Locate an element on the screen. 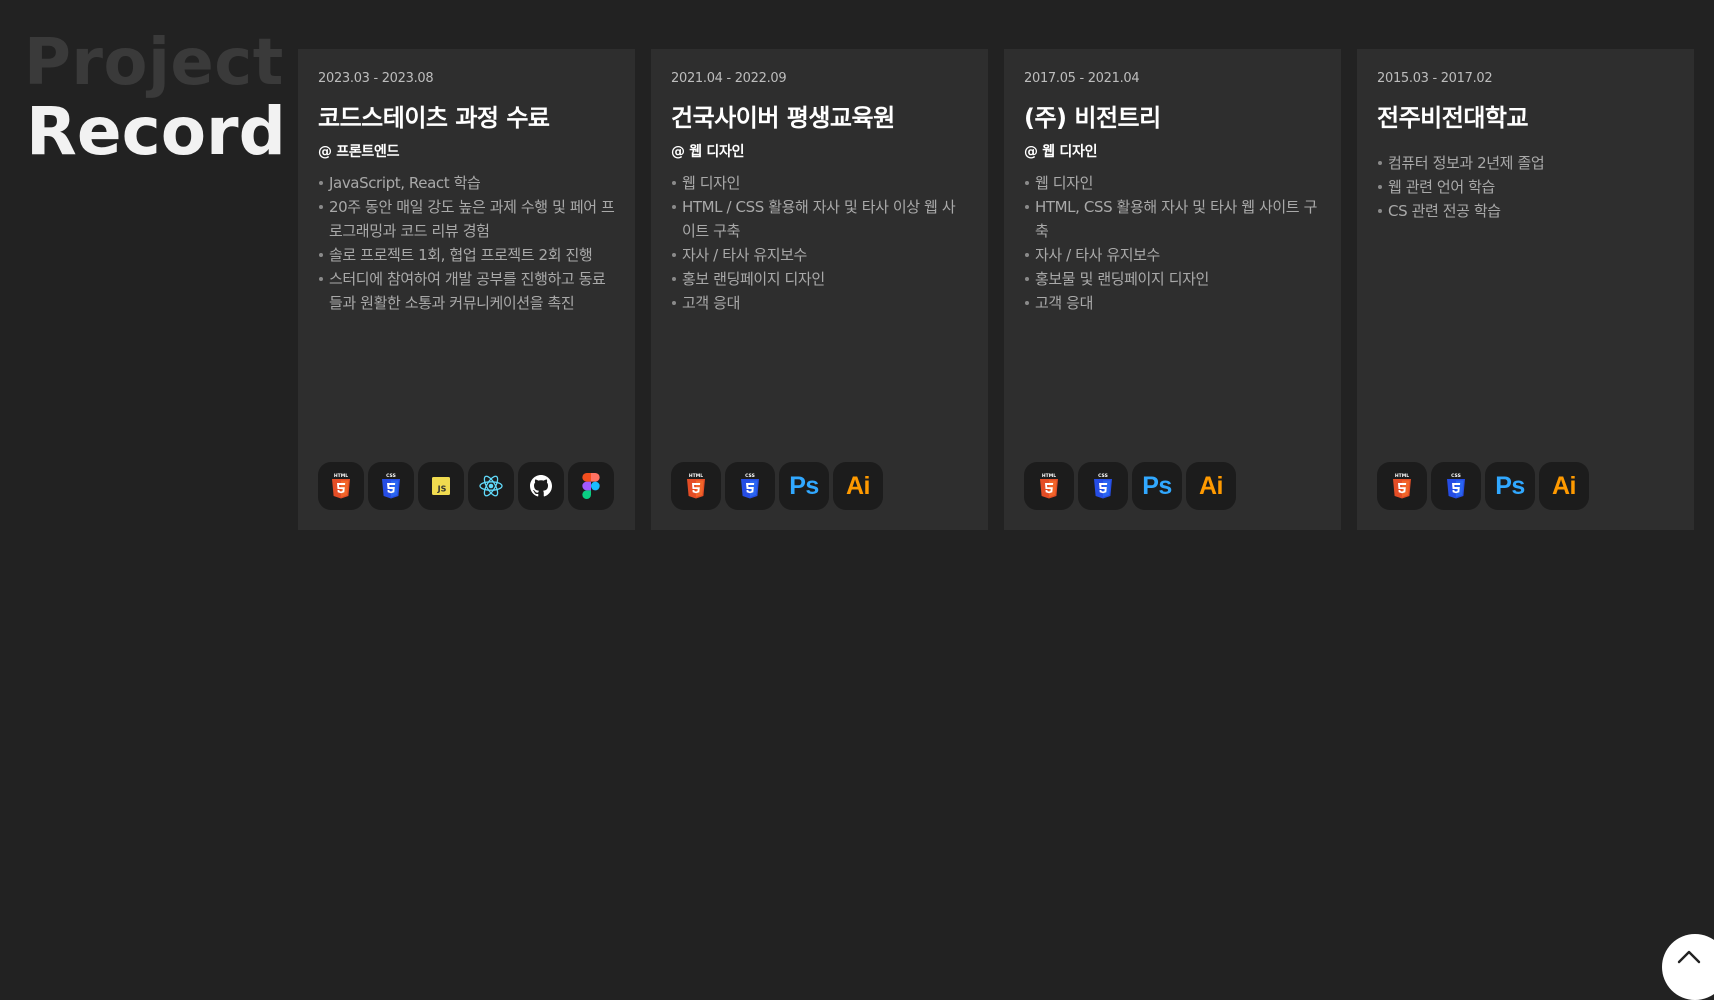 This screenshot has height=1000, width=1714. record-bullets: 컴퓨터 정보과 2년제 졸업 웹 관련 언어 학습 CS 관련 전공 학습 is located at coordinates (1525, 187).